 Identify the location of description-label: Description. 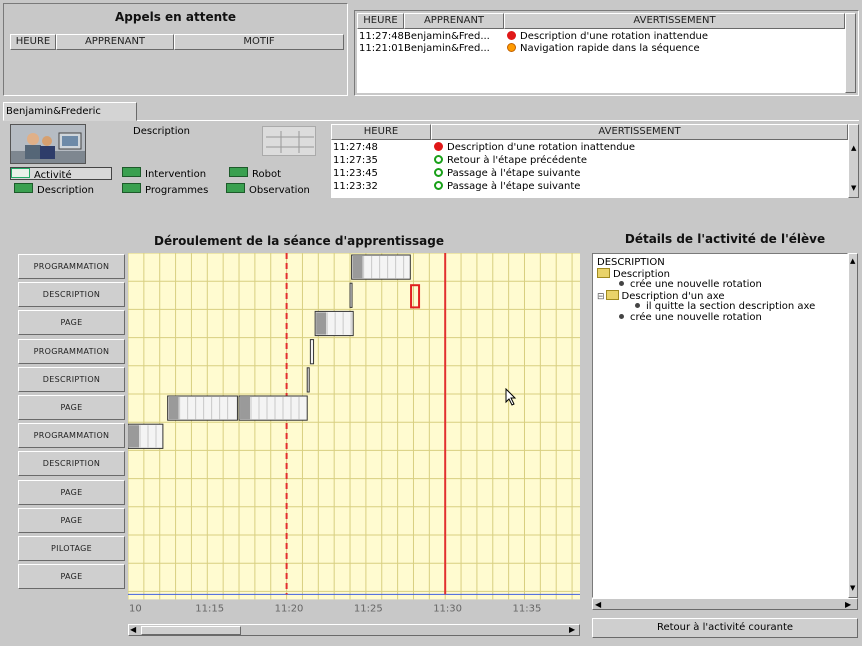
(161, 131).